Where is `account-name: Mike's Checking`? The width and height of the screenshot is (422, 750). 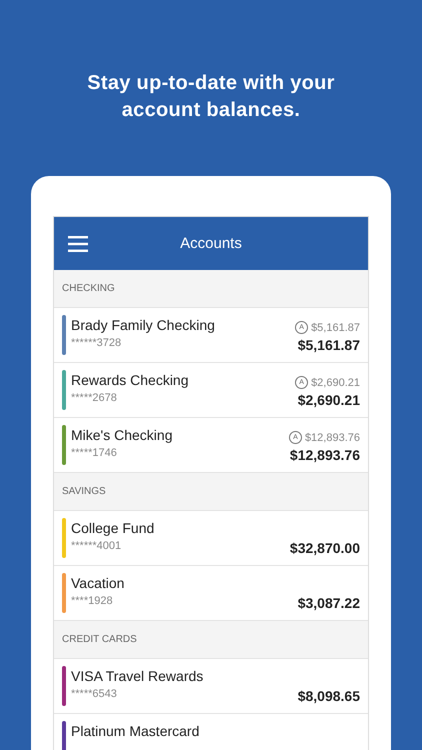
account-name: Mike's Checking is located at coordinates (122, 435).